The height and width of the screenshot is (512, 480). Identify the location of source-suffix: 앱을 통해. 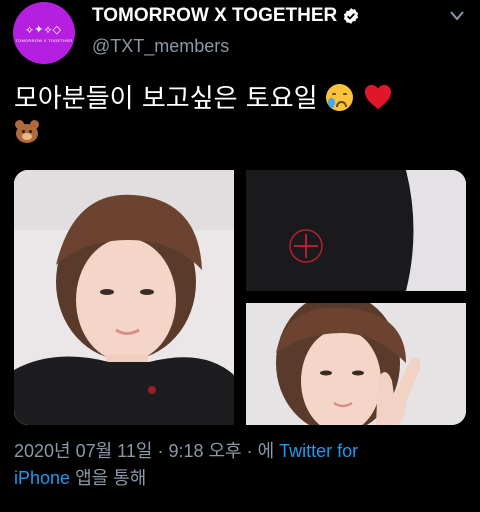
(108, 478).